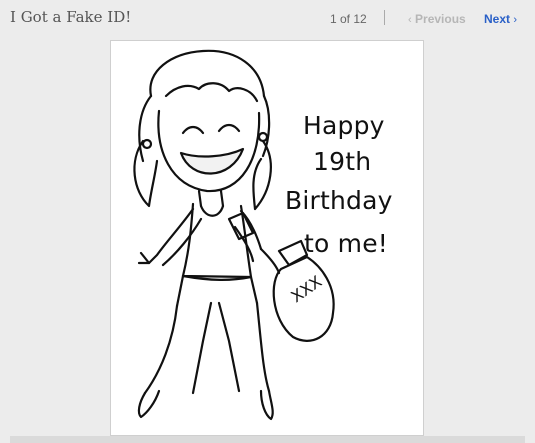  I want to click on slideshow-title: I Got a Fake ID!, so click(71, 17).